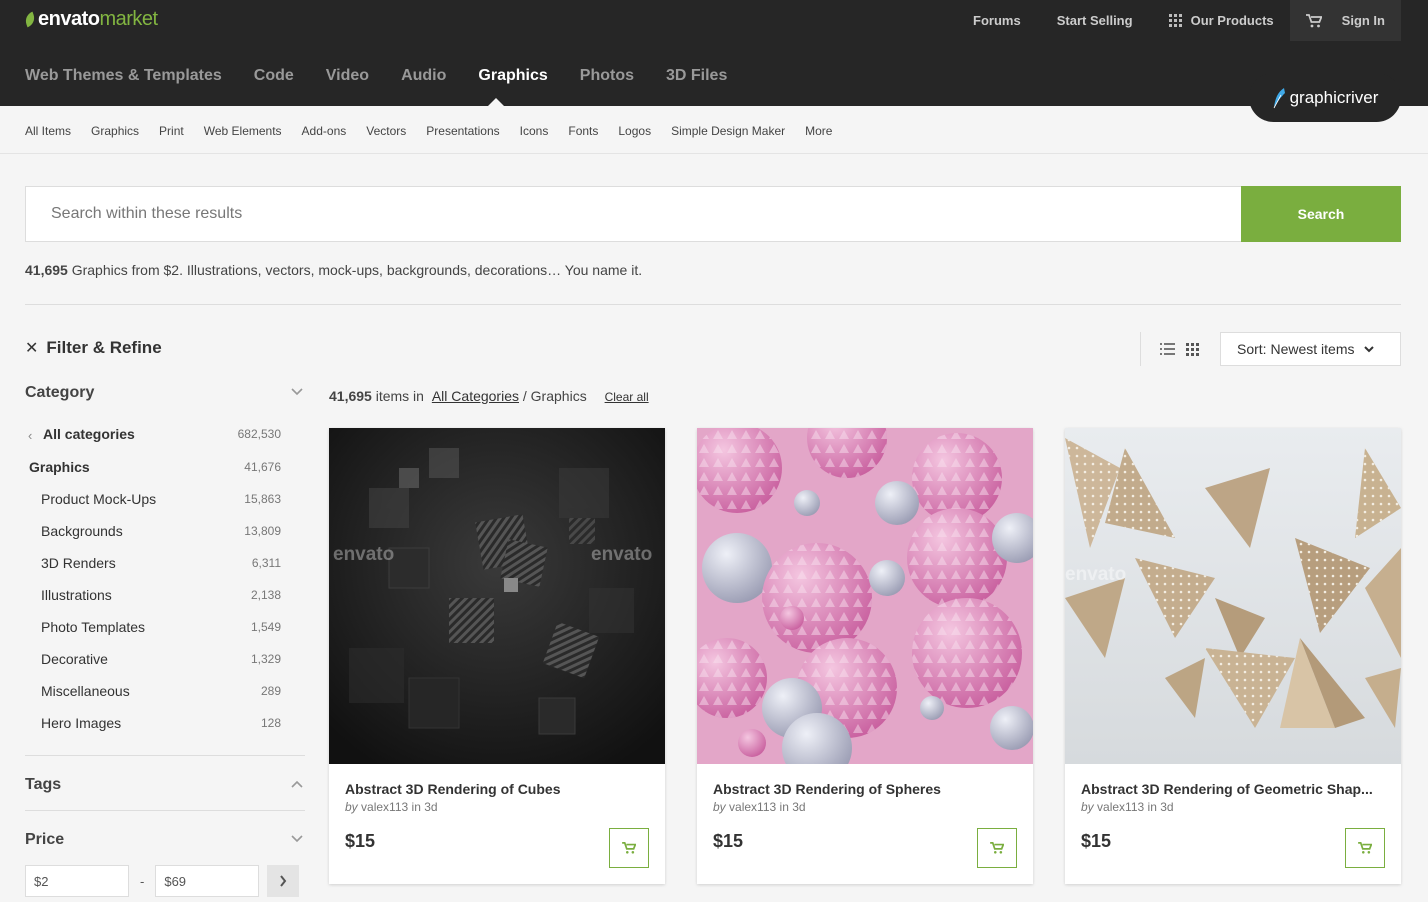 The height and width of the screenshot is (902, 1428). I want to click on price-min-input: $2, so click(77, 881).